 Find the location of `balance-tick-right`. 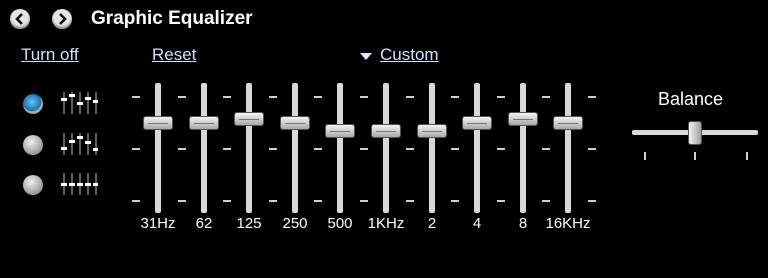

balance-tick-right is located at coordinates (747, 156).